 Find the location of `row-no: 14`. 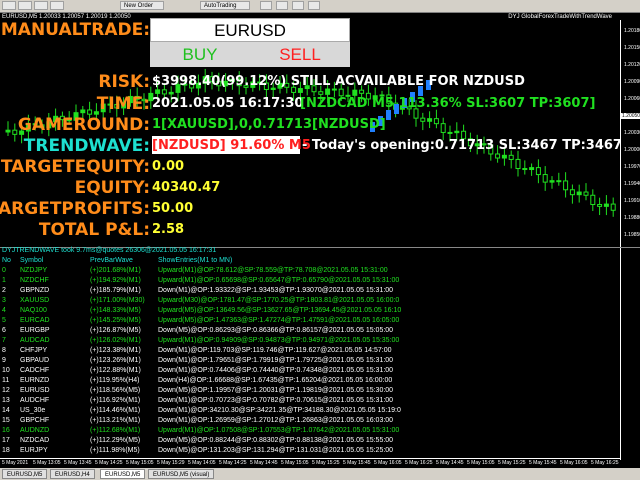

row-no: 14 is located at coordinates (6, 410).